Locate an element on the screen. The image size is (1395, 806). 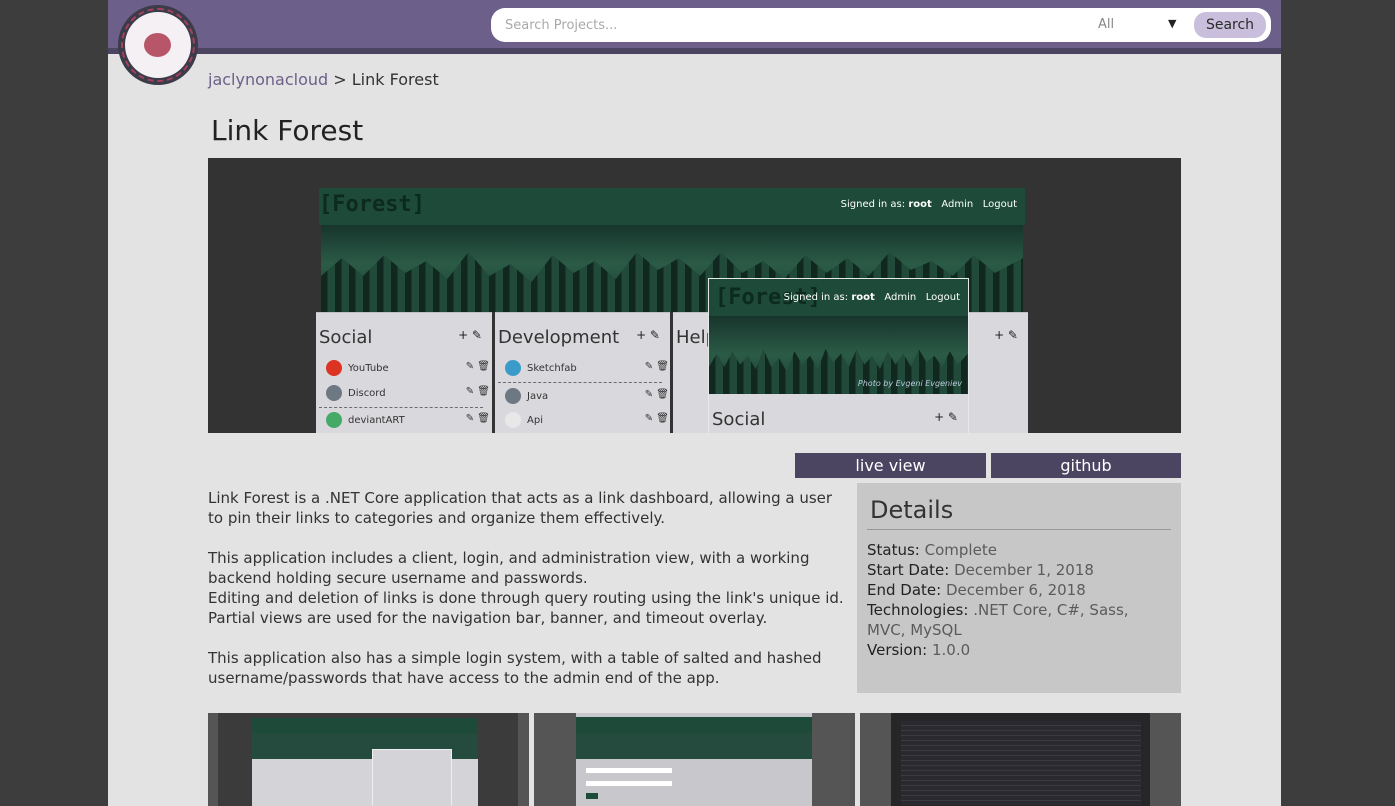
app-signin-info: Signed in as: root Admin Logout is located at coordinates (929, 204).